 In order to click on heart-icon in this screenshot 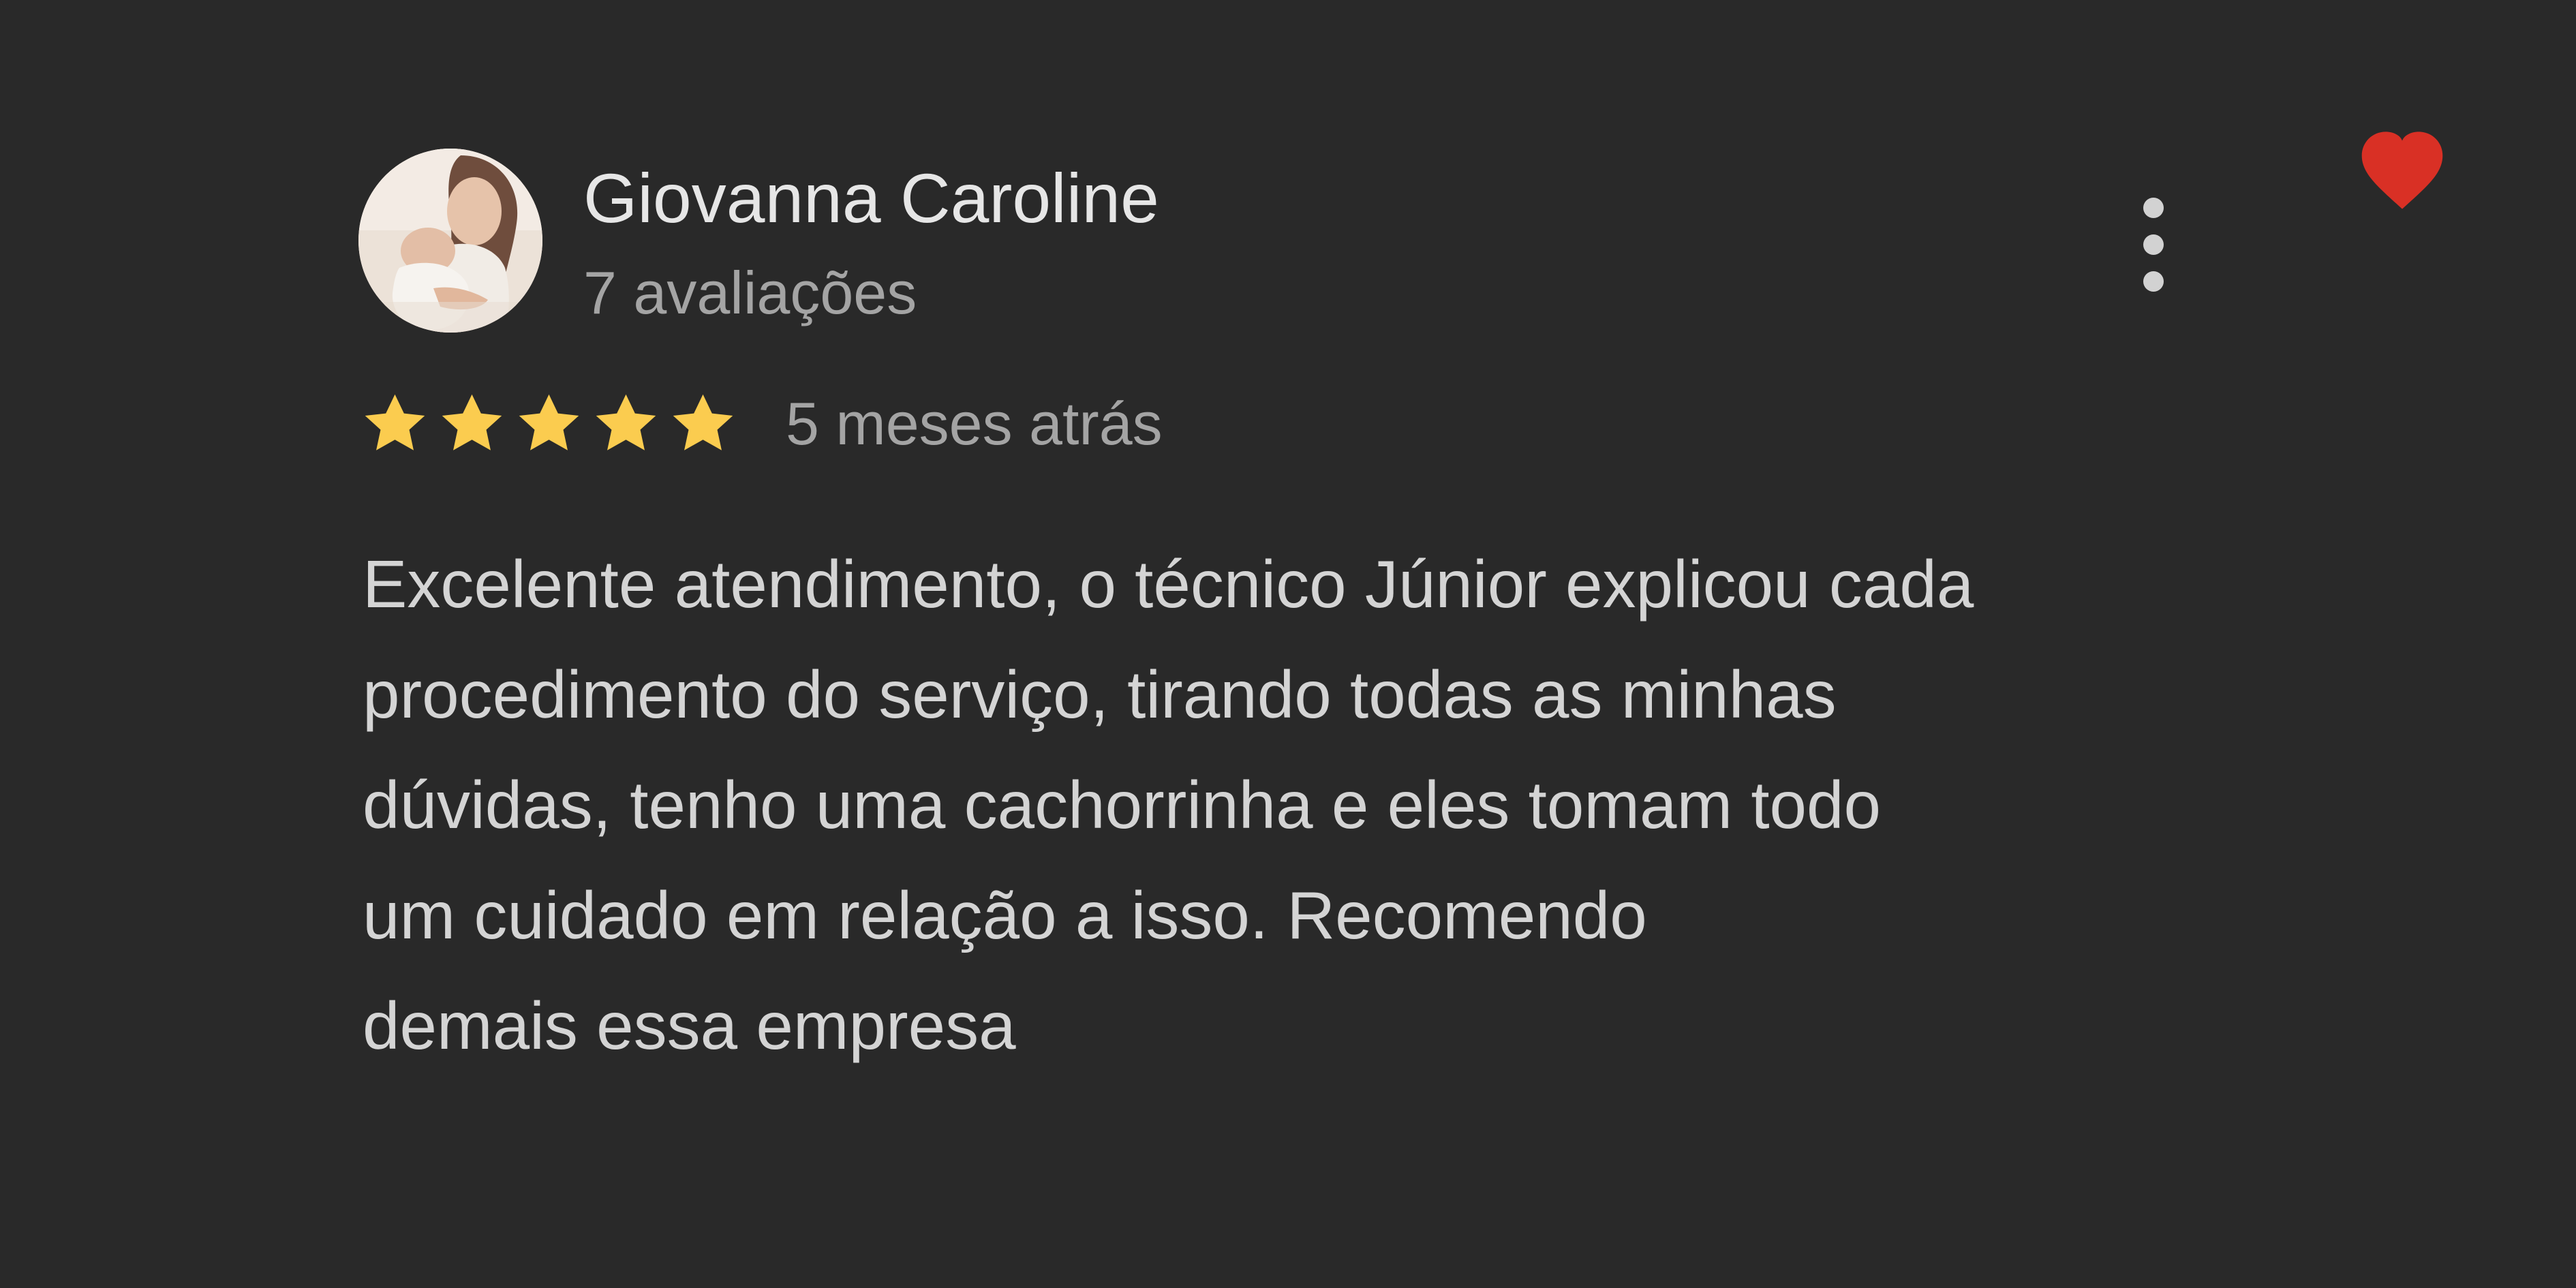, I will do `click(2402, 170)`.